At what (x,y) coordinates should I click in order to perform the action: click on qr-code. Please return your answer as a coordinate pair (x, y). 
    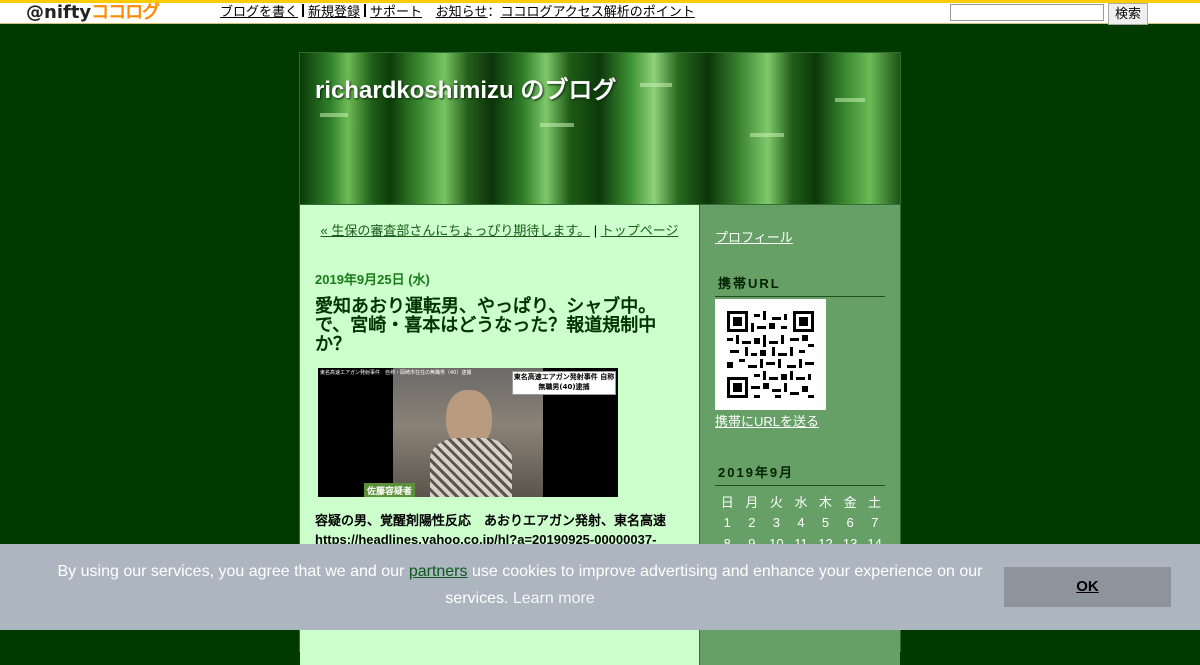
    Looking at the image, I should click on (770, 354).